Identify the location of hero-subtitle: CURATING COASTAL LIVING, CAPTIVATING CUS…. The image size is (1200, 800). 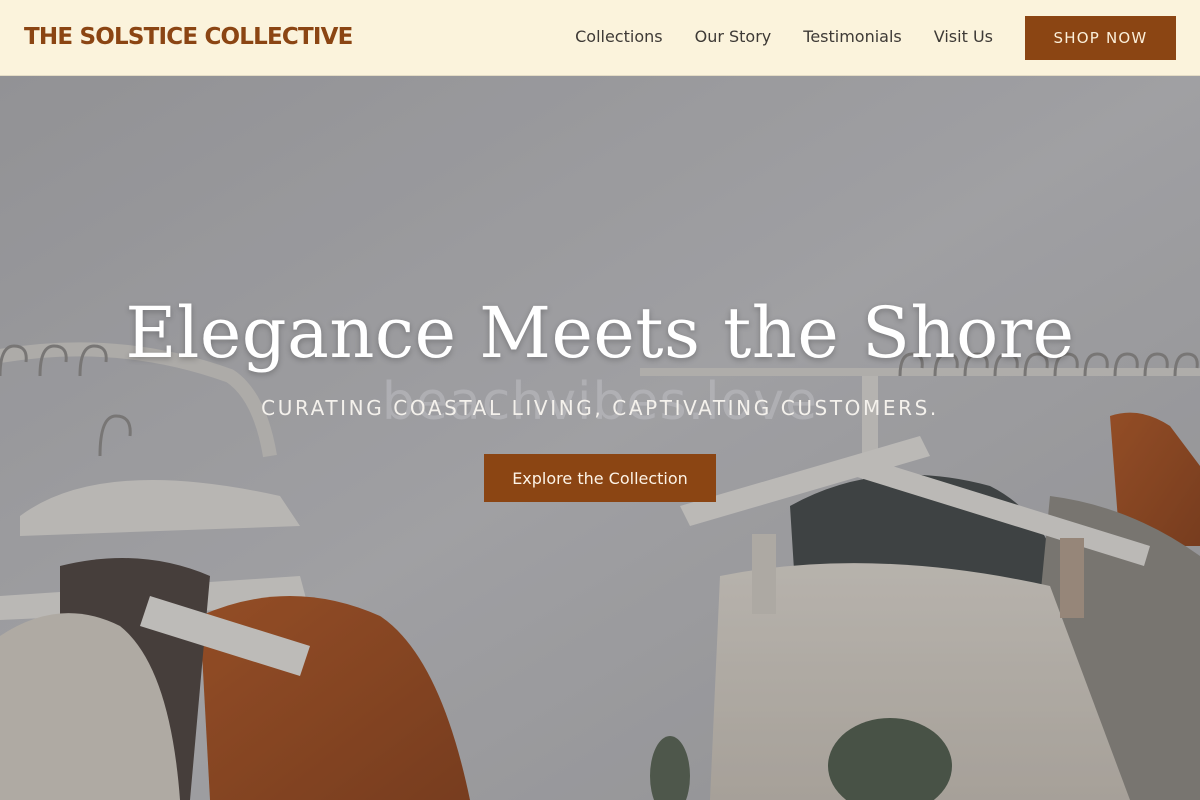
(600, 408).